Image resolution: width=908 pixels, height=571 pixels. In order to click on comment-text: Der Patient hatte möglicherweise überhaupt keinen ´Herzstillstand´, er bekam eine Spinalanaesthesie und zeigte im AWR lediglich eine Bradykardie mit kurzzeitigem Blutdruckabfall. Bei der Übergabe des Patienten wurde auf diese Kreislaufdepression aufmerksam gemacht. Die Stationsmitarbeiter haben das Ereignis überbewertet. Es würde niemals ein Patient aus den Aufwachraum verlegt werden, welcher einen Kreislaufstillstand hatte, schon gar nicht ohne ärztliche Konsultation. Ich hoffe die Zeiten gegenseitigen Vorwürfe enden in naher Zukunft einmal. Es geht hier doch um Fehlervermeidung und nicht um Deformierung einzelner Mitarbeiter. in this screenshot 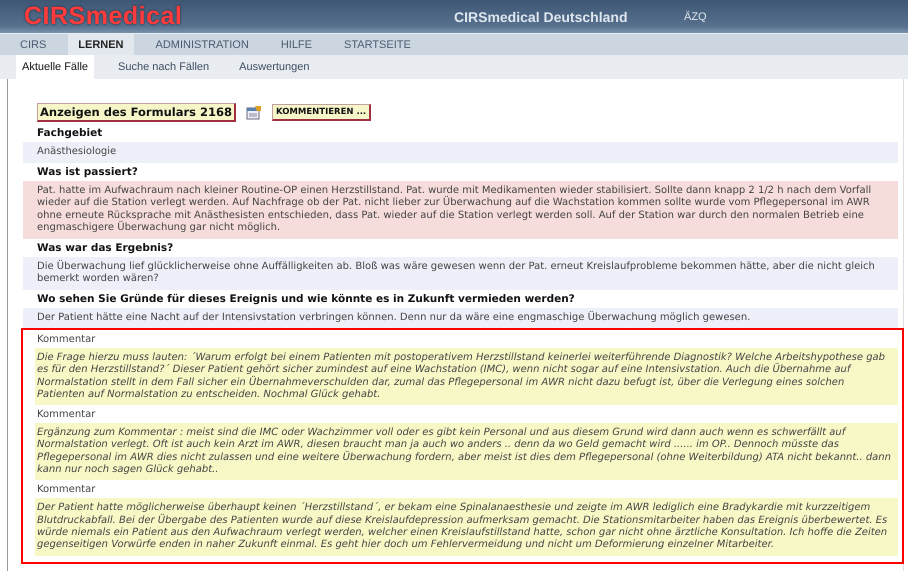, I will do `click(466, 527)`.